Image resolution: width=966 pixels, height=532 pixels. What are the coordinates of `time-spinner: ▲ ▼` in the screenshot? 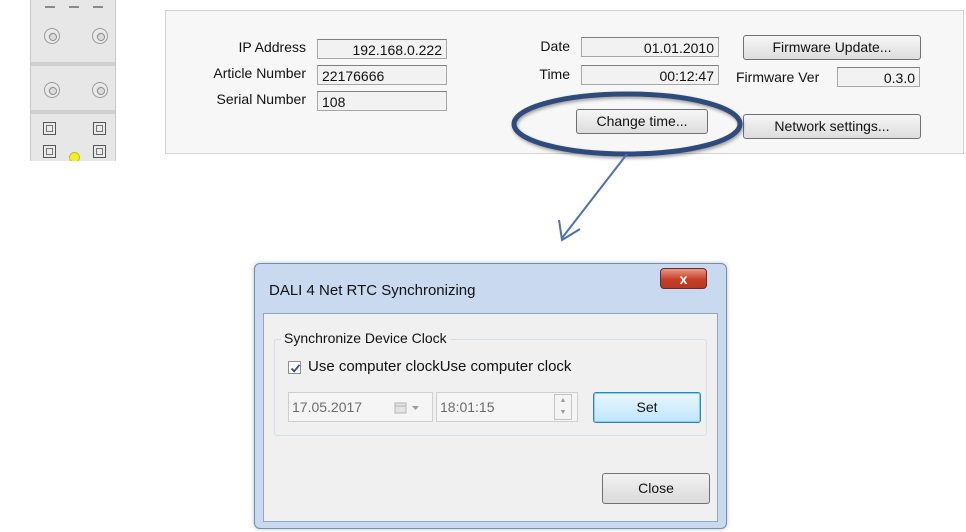 It's located at (563, 407).